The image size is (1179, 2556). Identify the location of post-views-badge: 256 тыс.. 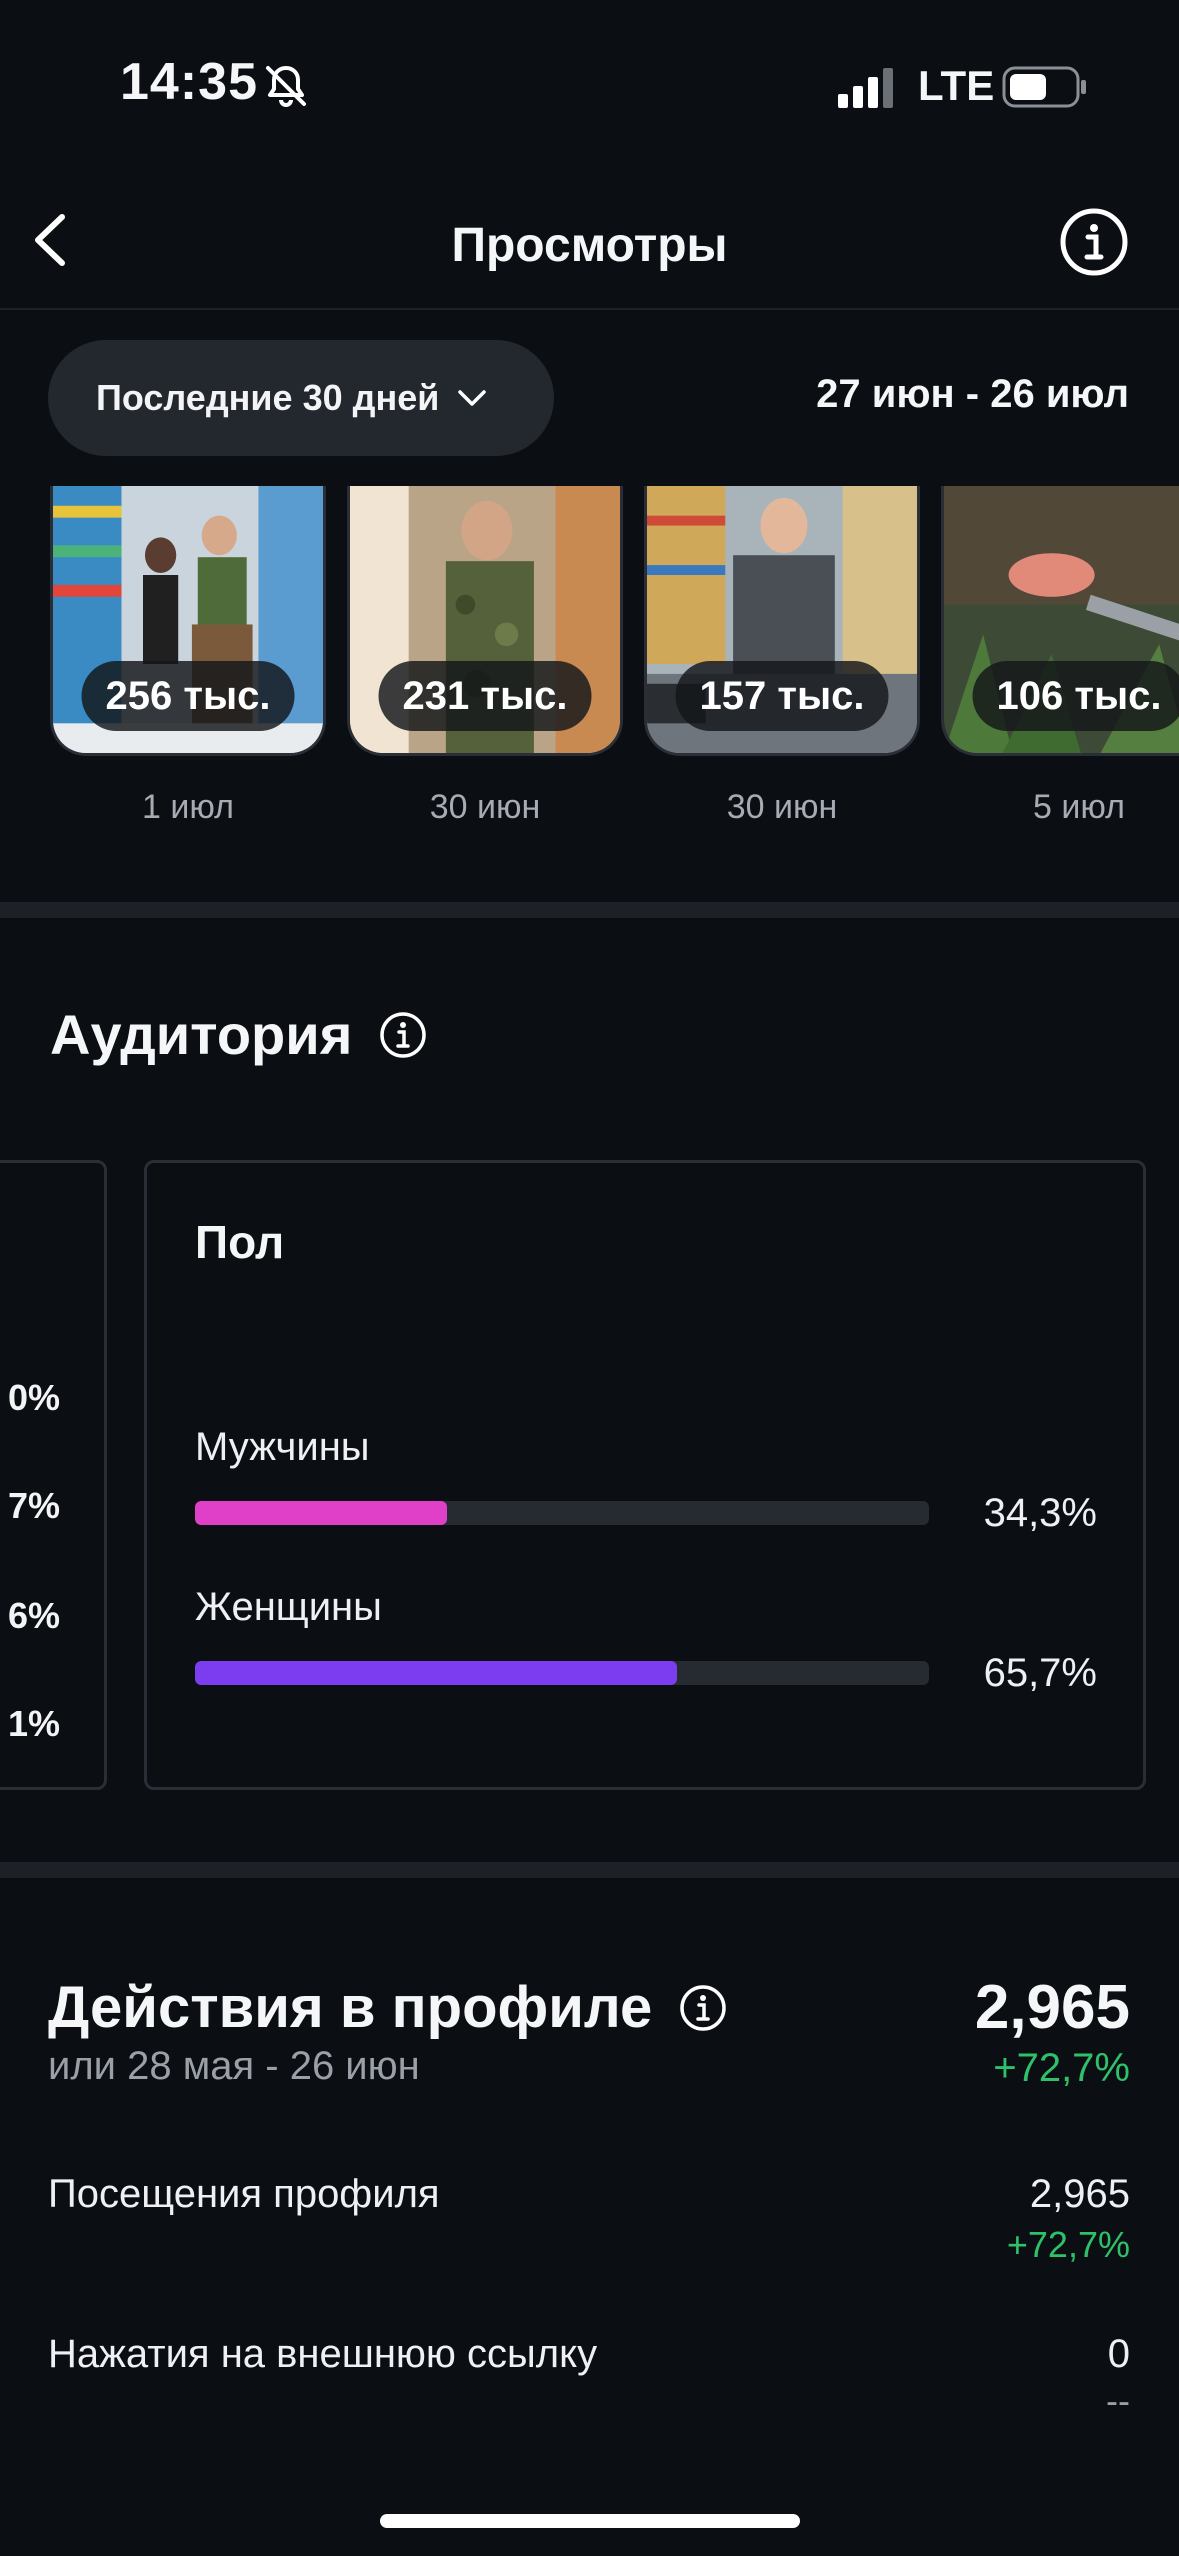
(188, 696).